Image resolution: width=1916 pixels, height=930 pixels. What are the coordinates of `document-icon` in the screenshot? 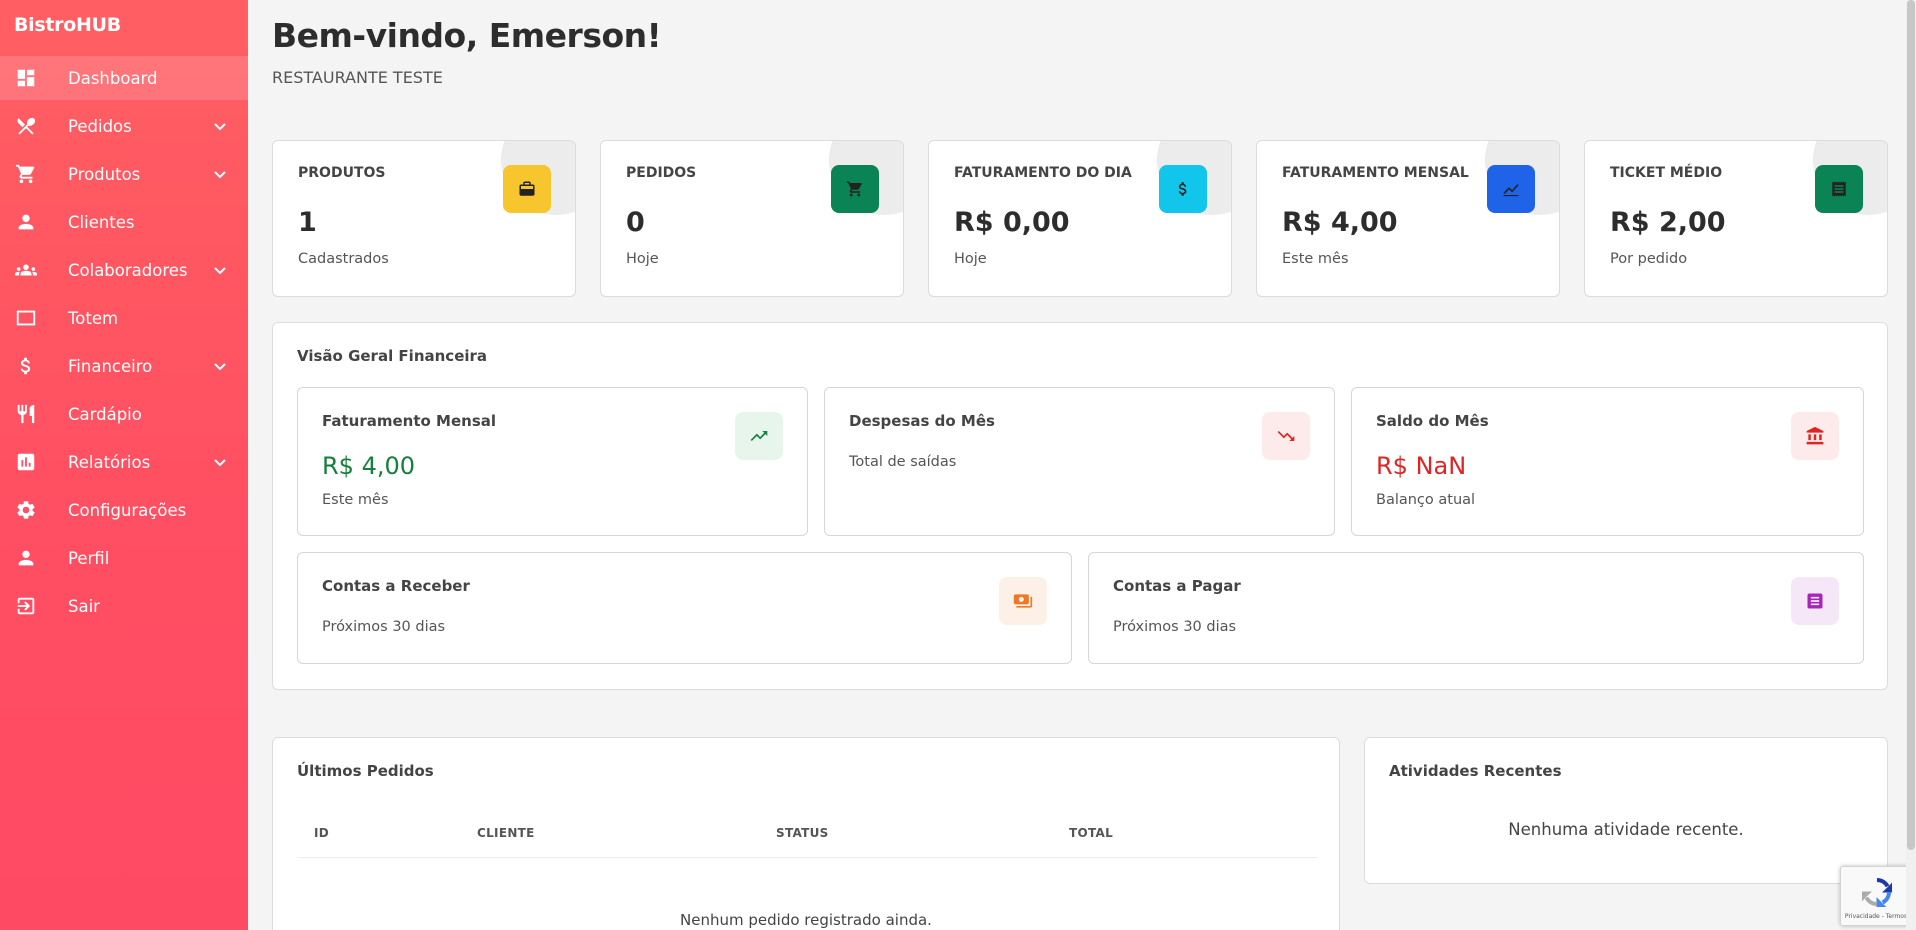 It's located at (1815, 601).